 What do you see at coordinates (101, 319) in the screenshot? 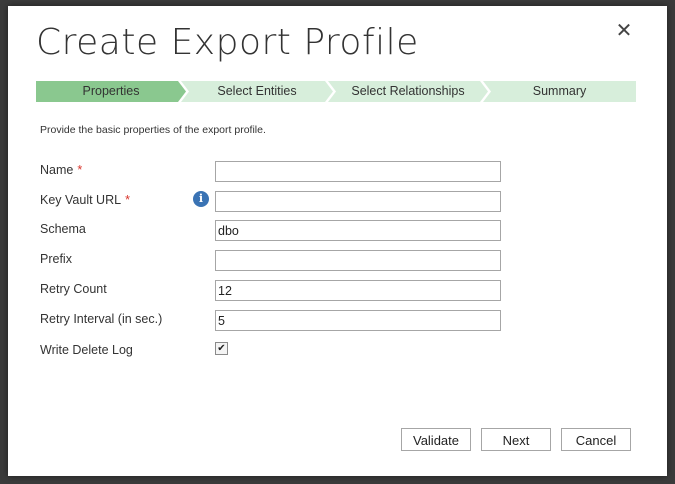
I see `retry-interval-label: Retry Interval (in sec.)` at bounding box center [101, 319].